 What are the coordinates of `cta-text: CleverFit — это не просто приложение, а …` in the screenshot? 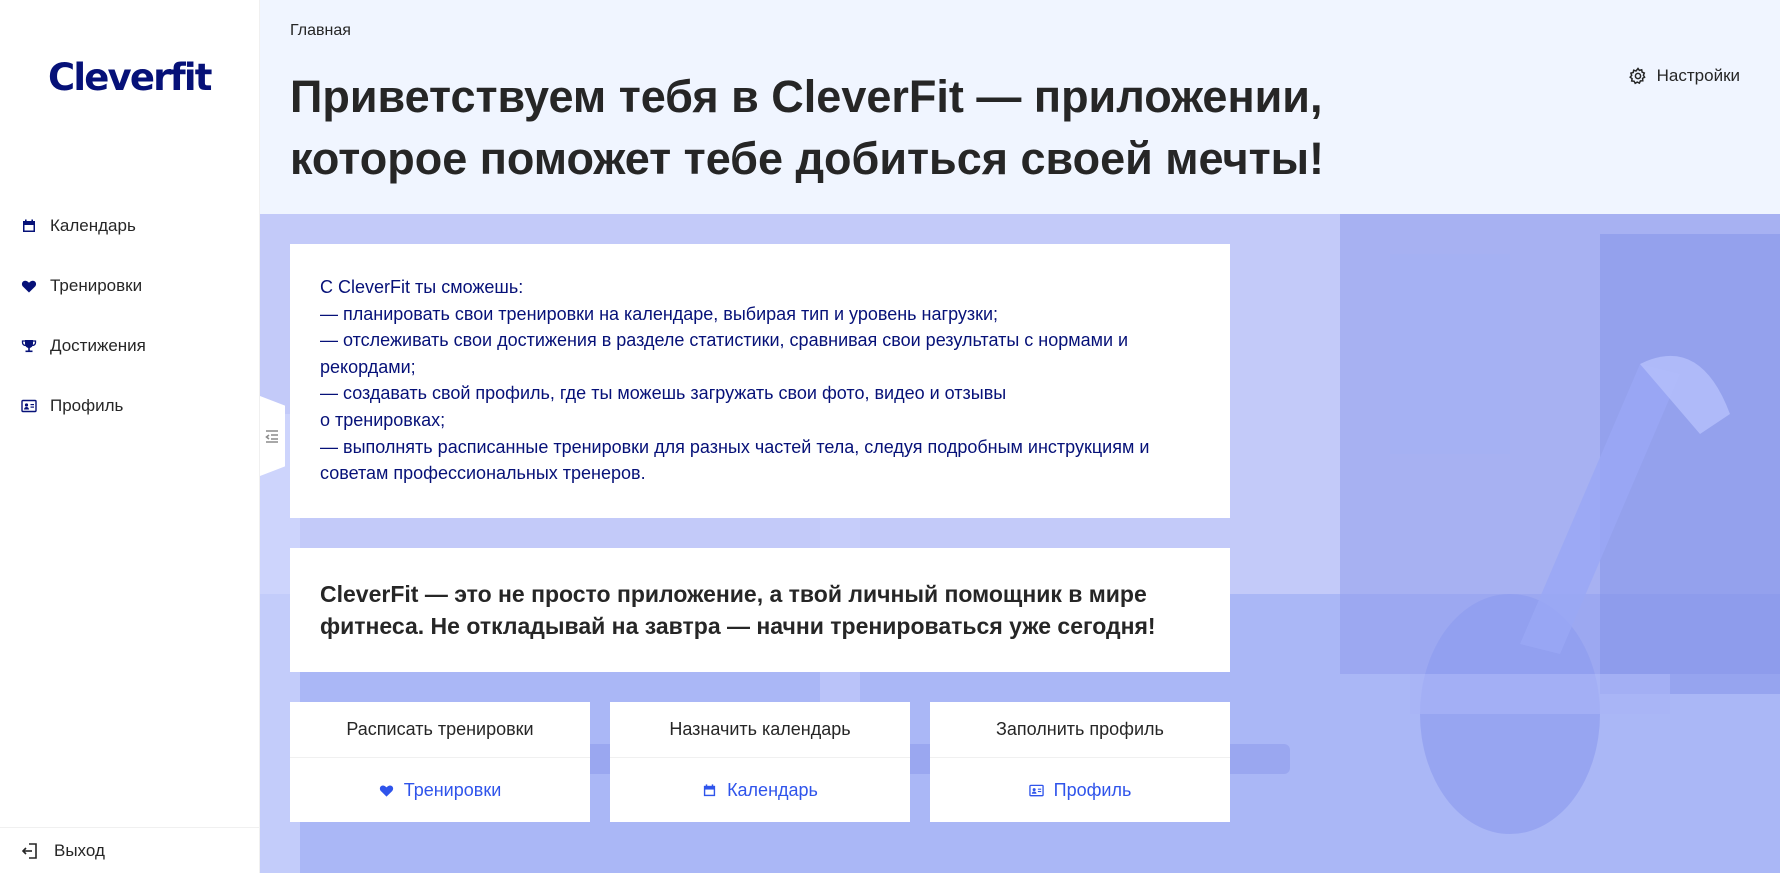 It's located at (738, 610).